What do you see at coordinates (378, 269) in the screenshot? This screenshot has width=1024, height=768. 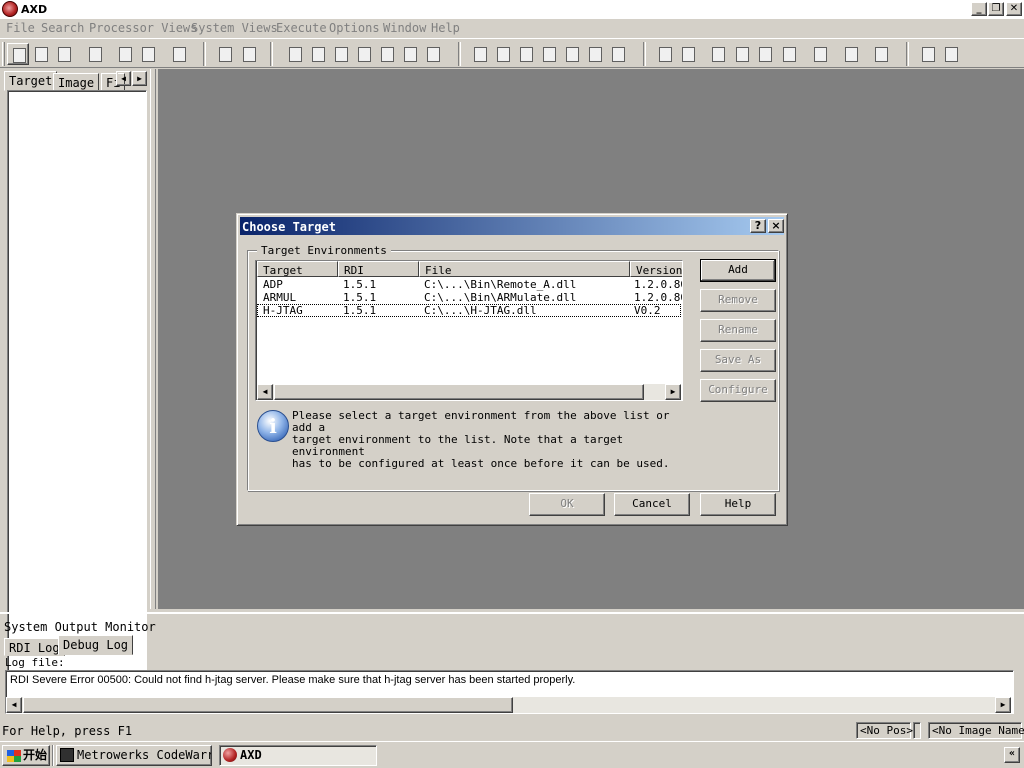 I see `column-header-rdi: RDI` at bounding box center [378, 269].